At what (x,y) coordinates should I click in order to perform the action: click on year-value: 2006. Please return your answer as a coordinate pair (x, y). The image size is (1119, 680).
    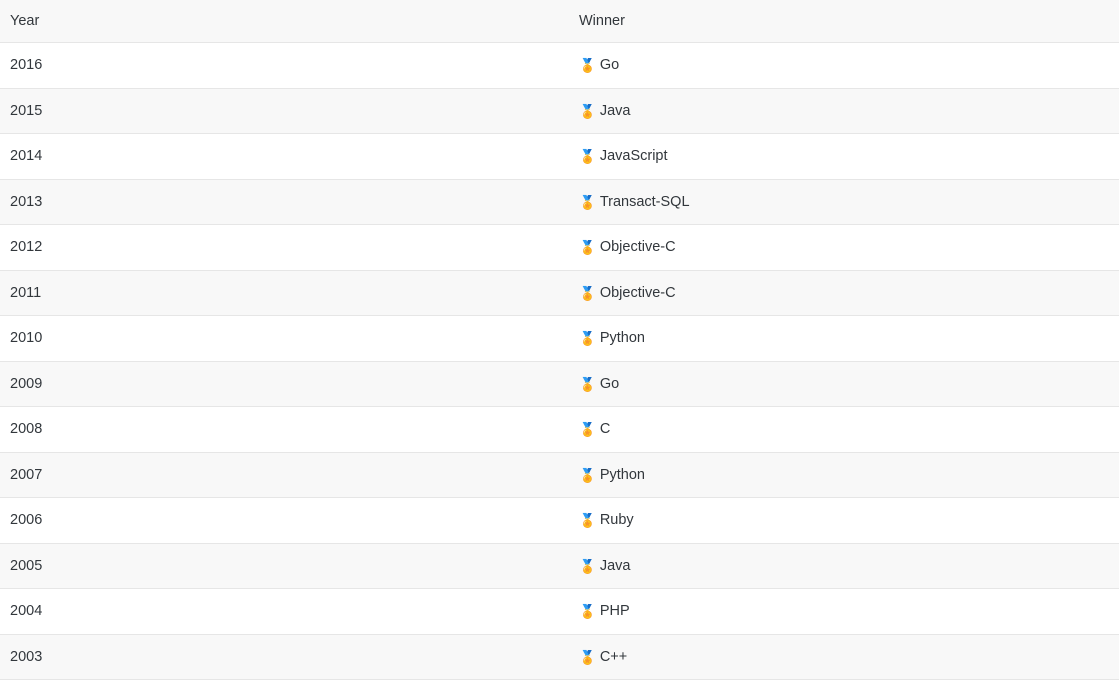
    Looking at the image, I should click on (26, 520).